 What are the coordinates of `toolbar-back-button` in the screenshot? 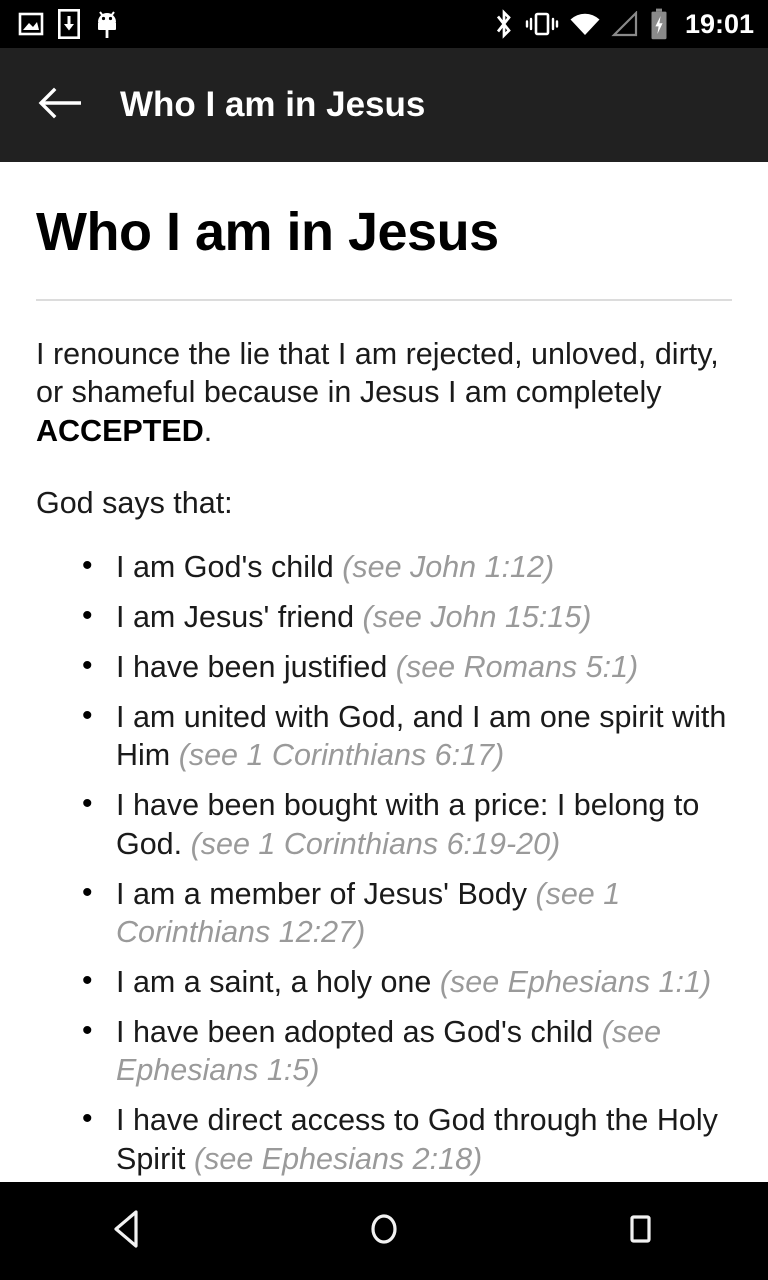 It's located at (60, 105).